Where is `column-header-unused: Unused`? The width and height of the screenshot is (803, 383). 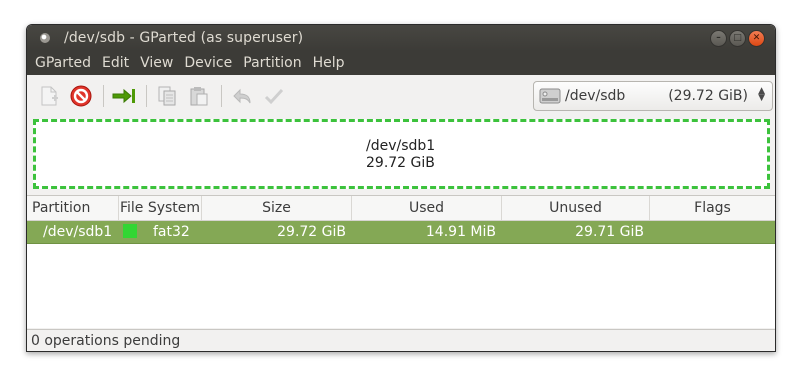
column-header-unused: Unused is located at coordinates (576, 208).